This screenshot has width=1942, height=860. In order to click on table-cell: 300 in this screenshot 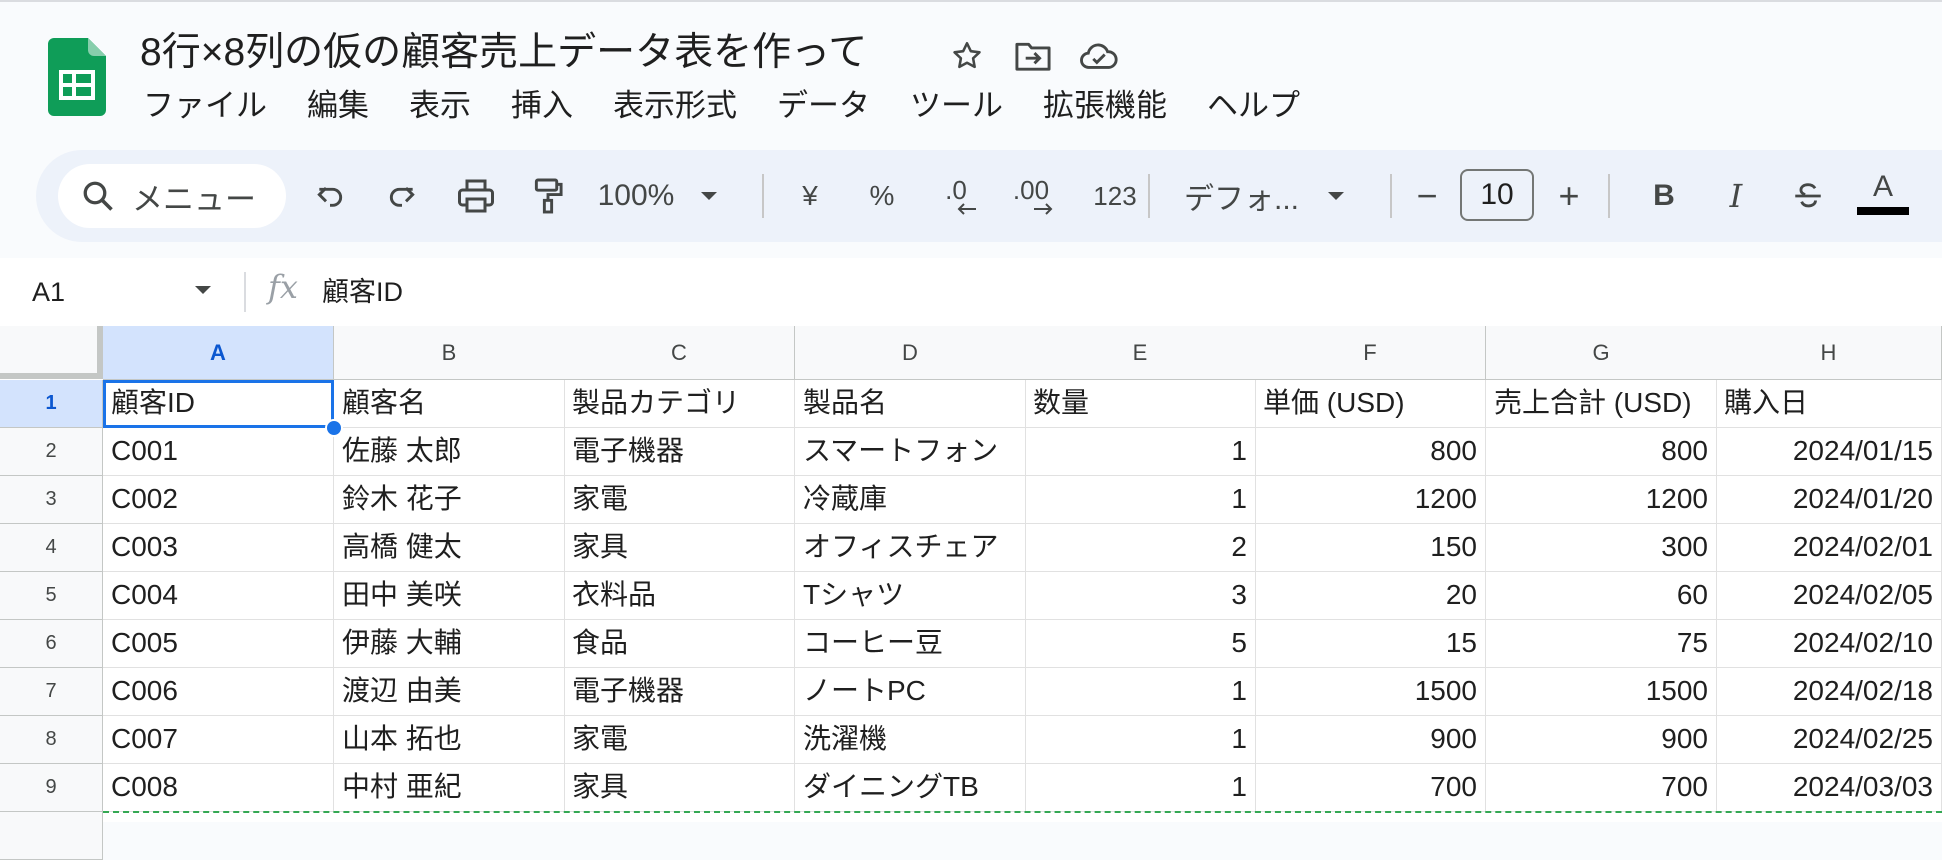, I will do `click(1601, 548)`.